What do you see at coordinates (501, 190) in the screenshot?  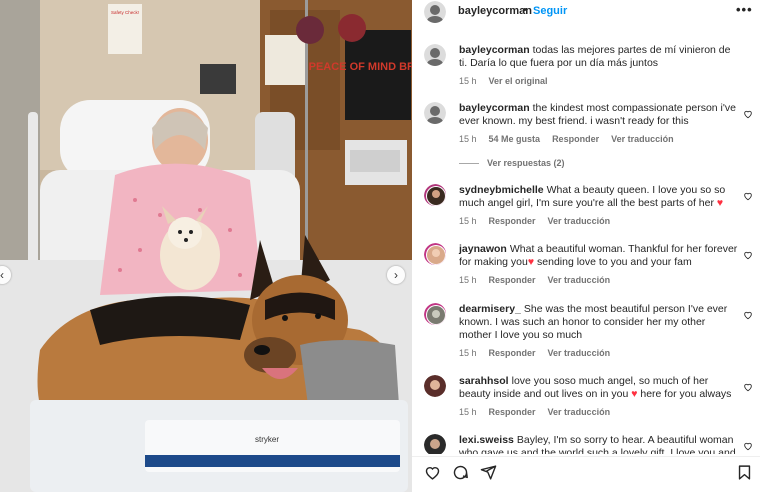 I see `comment-username-link: sydneybmichelle` at bounding box center [501, 190].